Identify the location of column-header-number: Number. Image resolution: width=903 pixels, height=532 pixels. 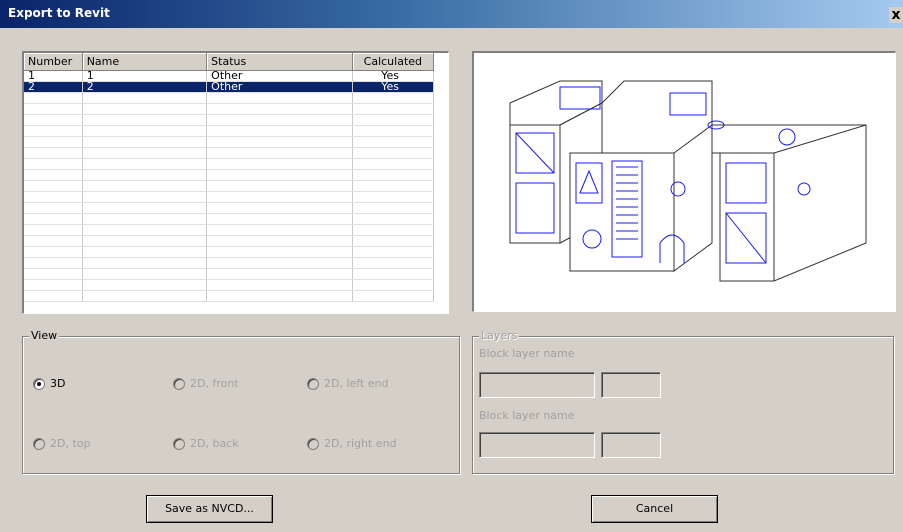
(53, 62).